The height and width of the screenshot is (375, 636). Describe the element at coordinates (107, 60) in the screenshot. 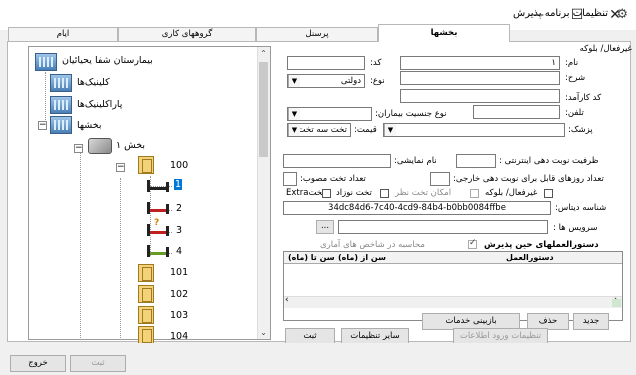

I see `tree-root-hospital: بیمارستان شفا یحیائیان` at that location.